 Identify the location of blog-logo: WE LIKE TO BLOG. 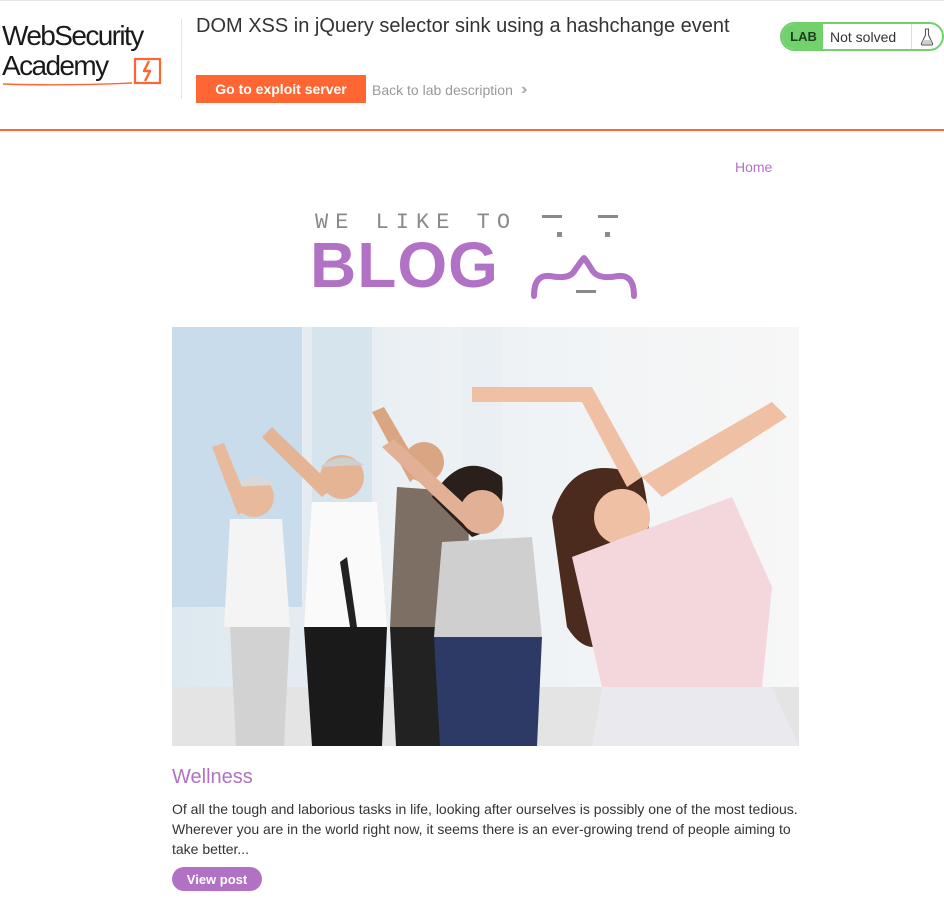
(475, 255).